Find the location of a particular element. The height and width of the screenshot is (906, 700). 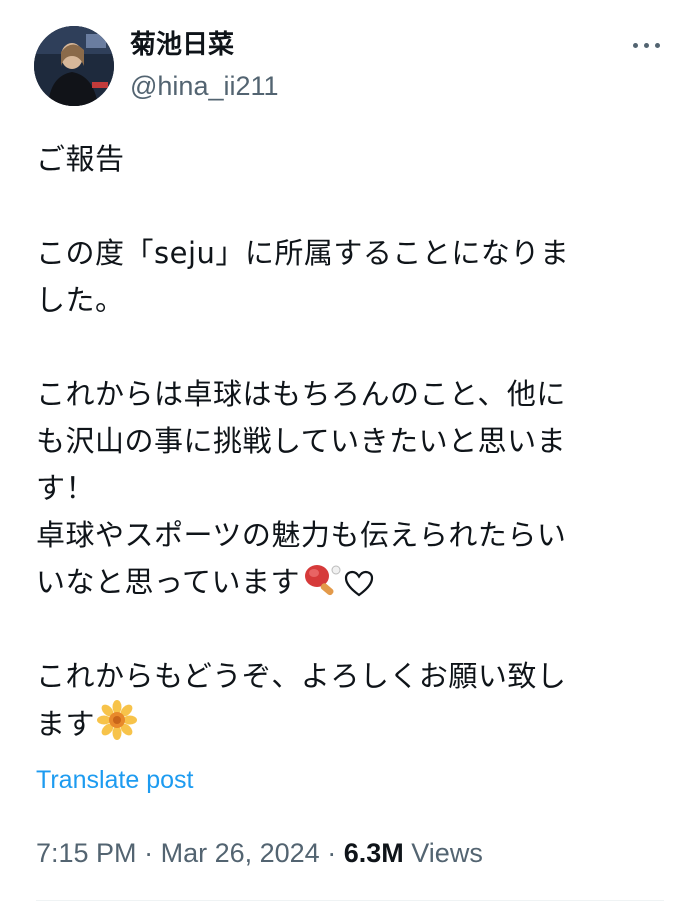

translate-post-link: Translate post is located at coordinates (114, 780).